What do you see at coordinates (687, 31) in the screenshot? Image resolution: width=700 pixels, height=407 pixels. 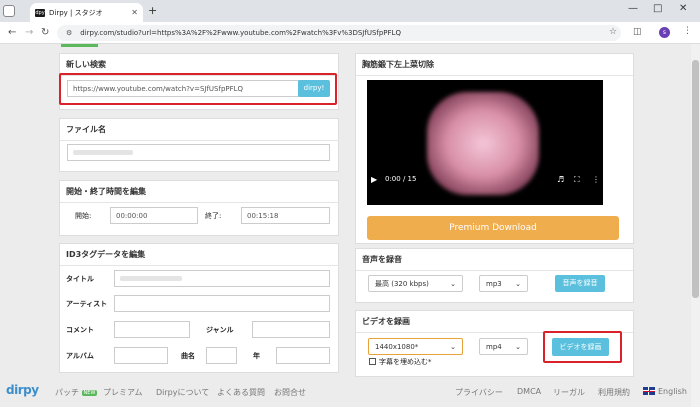 I see `browser-menu-icon: ⋮` at bounding box center [687, 31].